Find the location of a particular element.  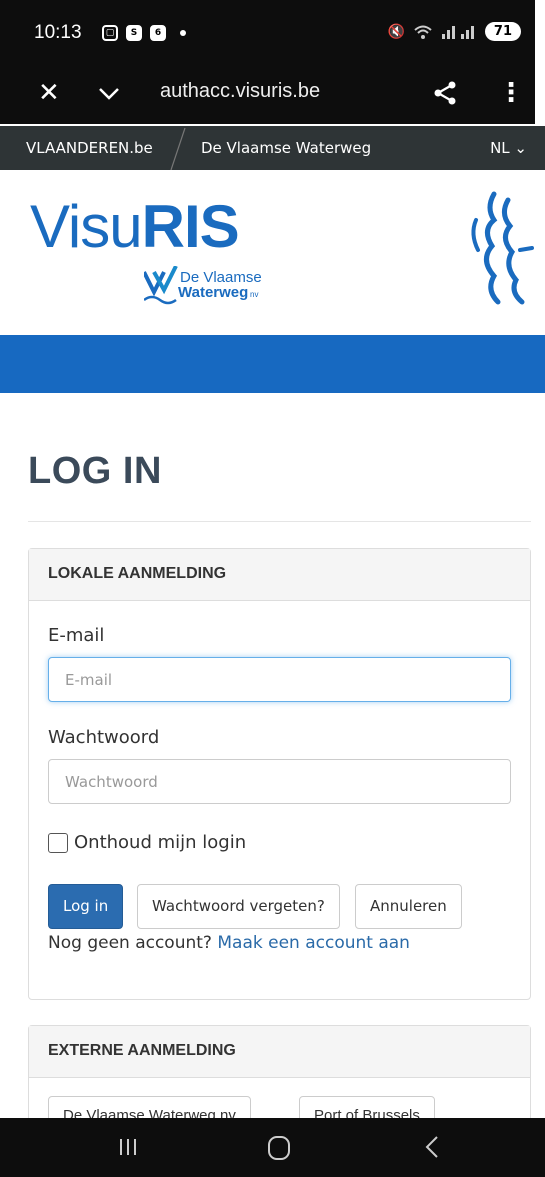

system-nav-bar is located at coordinates (272, 1147).